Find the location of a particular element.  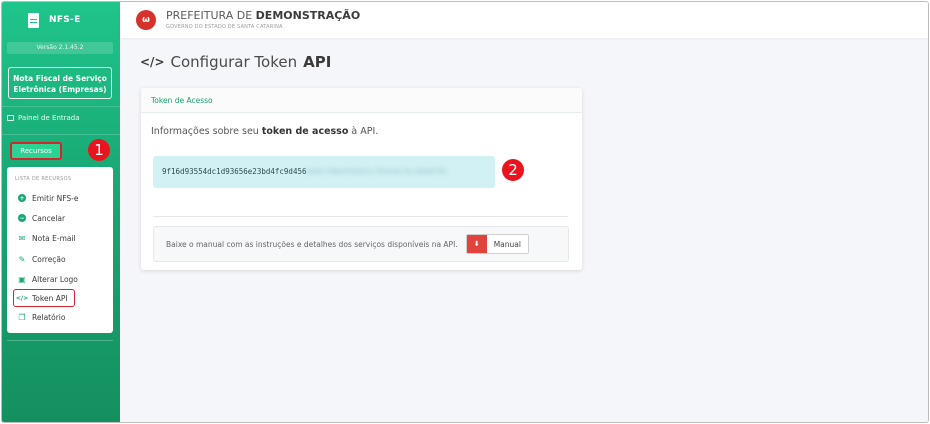

copy-icon: ❐ is located at coordinates (22, 318).